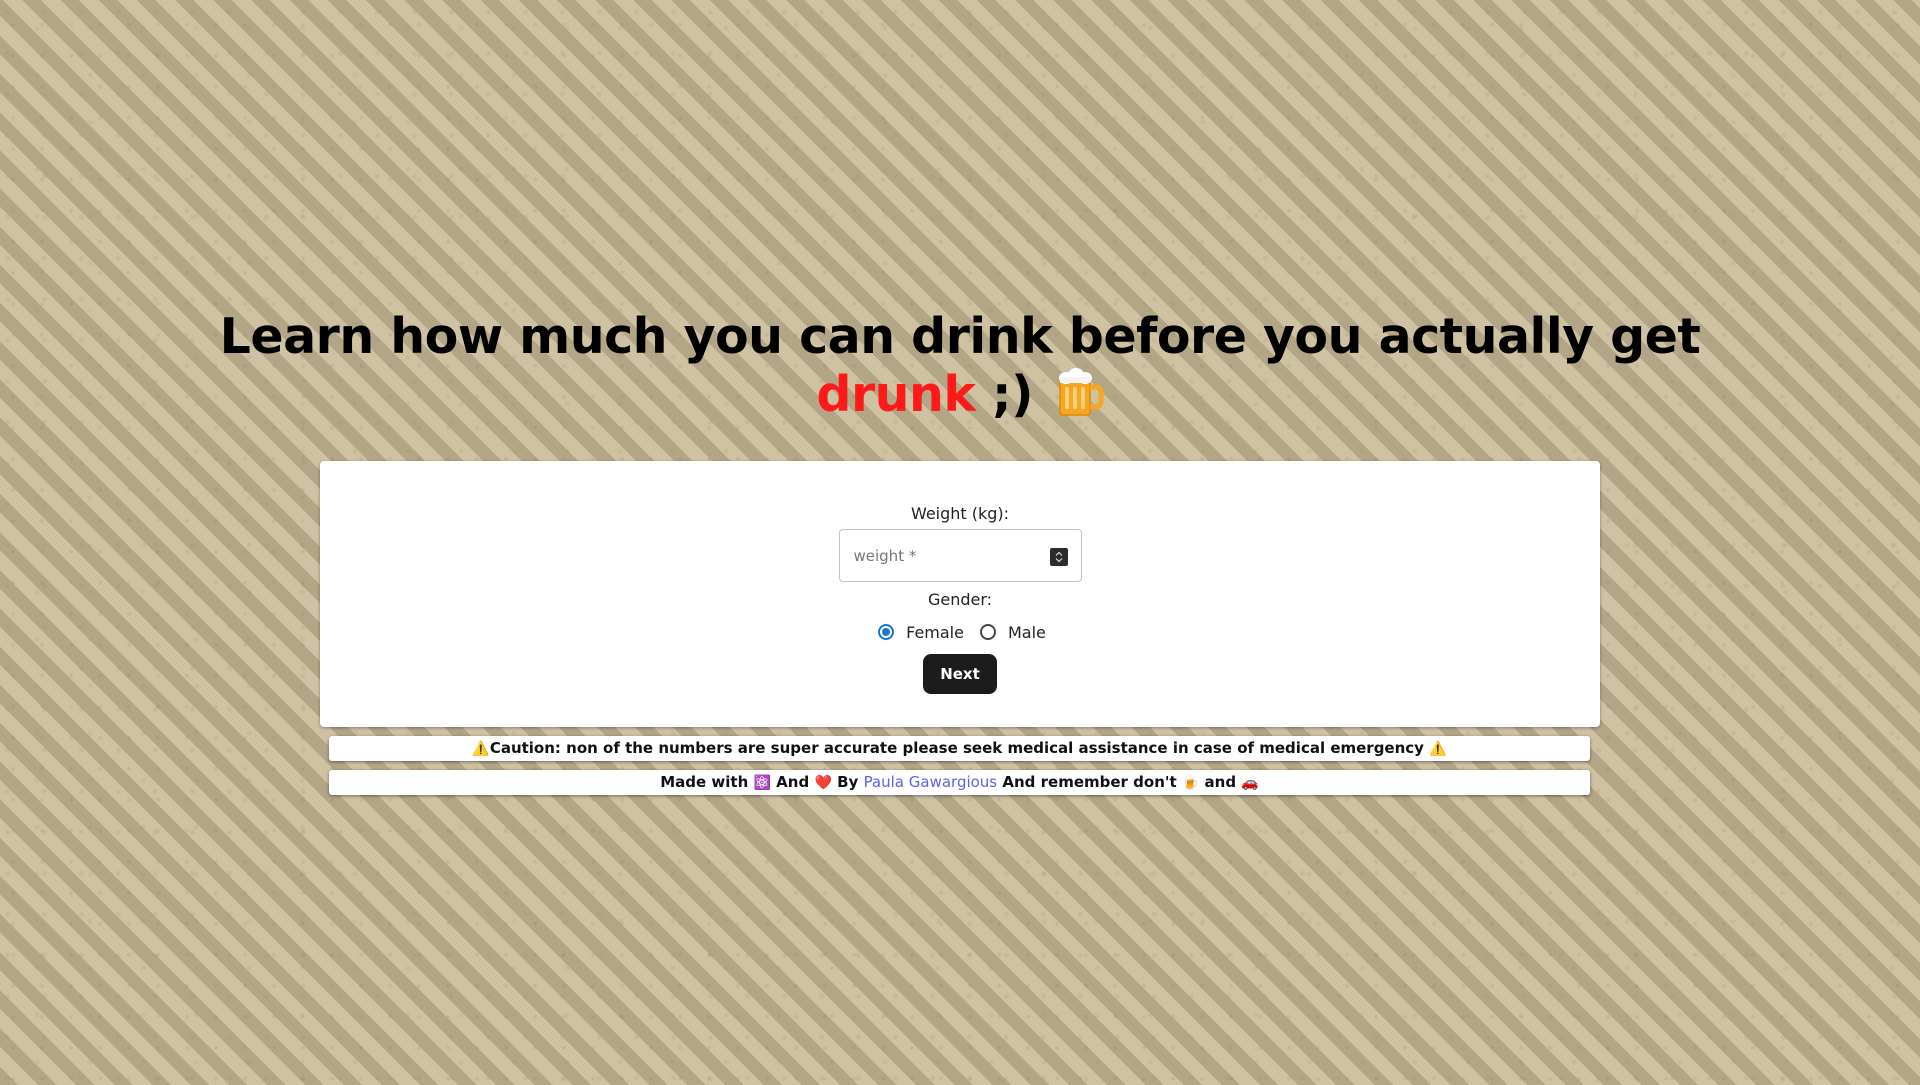  Describe the element at coordinates (960, 513) in the screenshot. I see `weight-label: Weight (kg):` at that location.